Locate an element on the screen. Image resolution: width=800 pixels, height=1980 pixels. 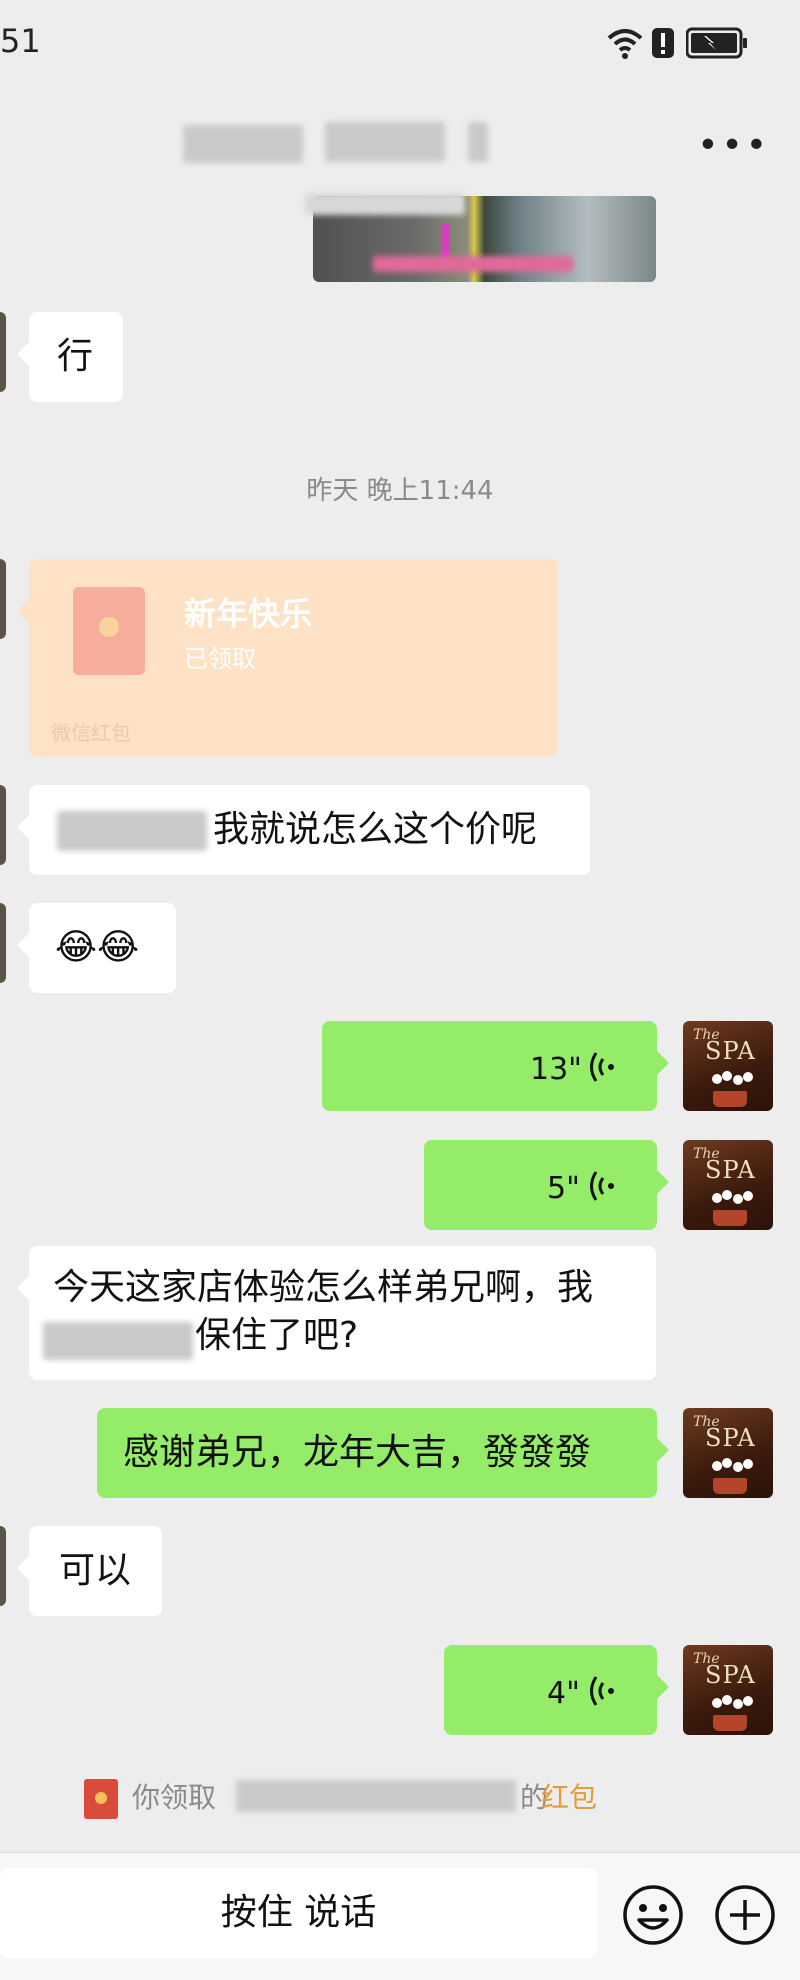
message-bubble: 感谢弟兄，龙年大吉，發發發 is located at coordinates (383, 1453).